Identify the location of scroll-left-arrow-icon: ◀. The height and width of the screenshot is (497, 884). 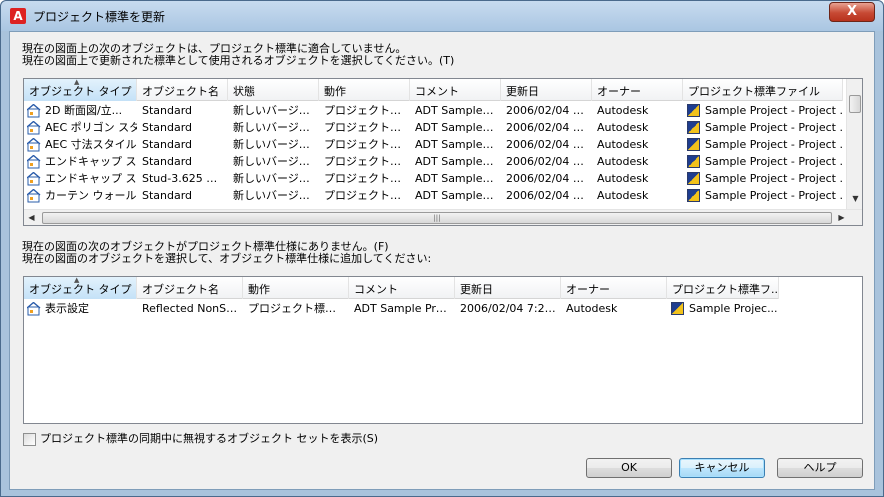
(31, 217).